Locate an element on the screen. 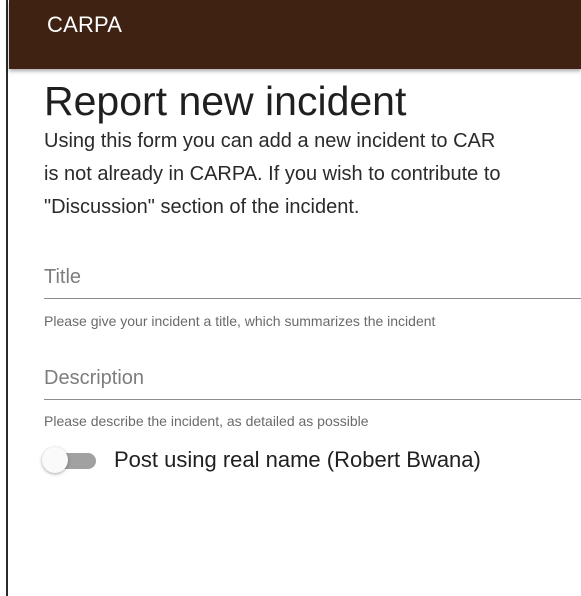 The width and height of the screenshot is (581, 596). page-title: Report new incident is located at coordinates (225, 101).